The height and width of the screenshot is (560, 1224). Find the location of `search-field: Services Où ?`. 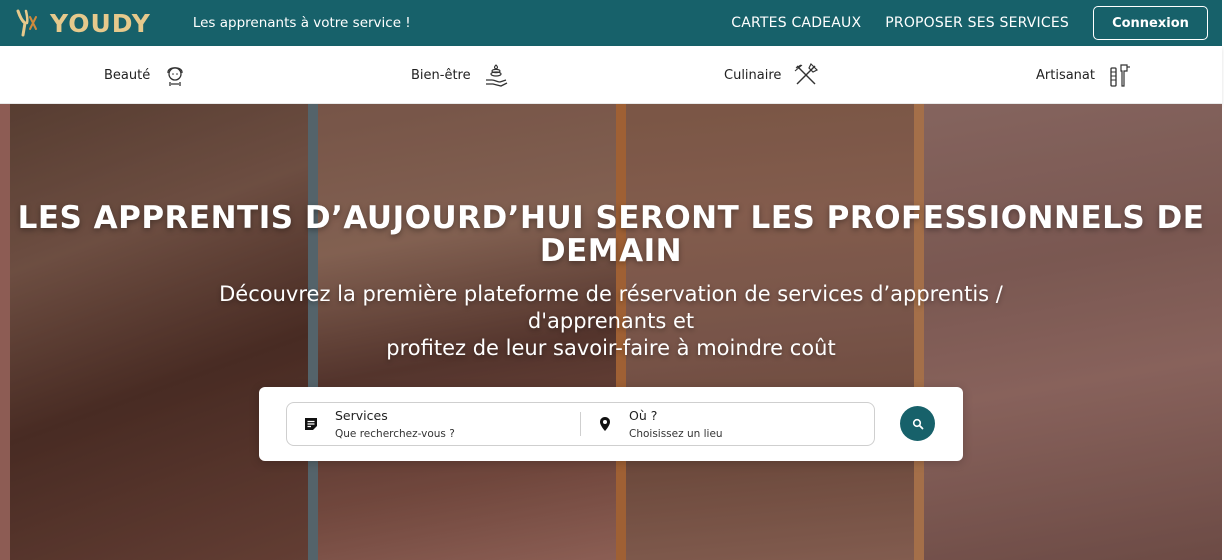

search-field: Services Où ? is located at coordinates (580, 424).